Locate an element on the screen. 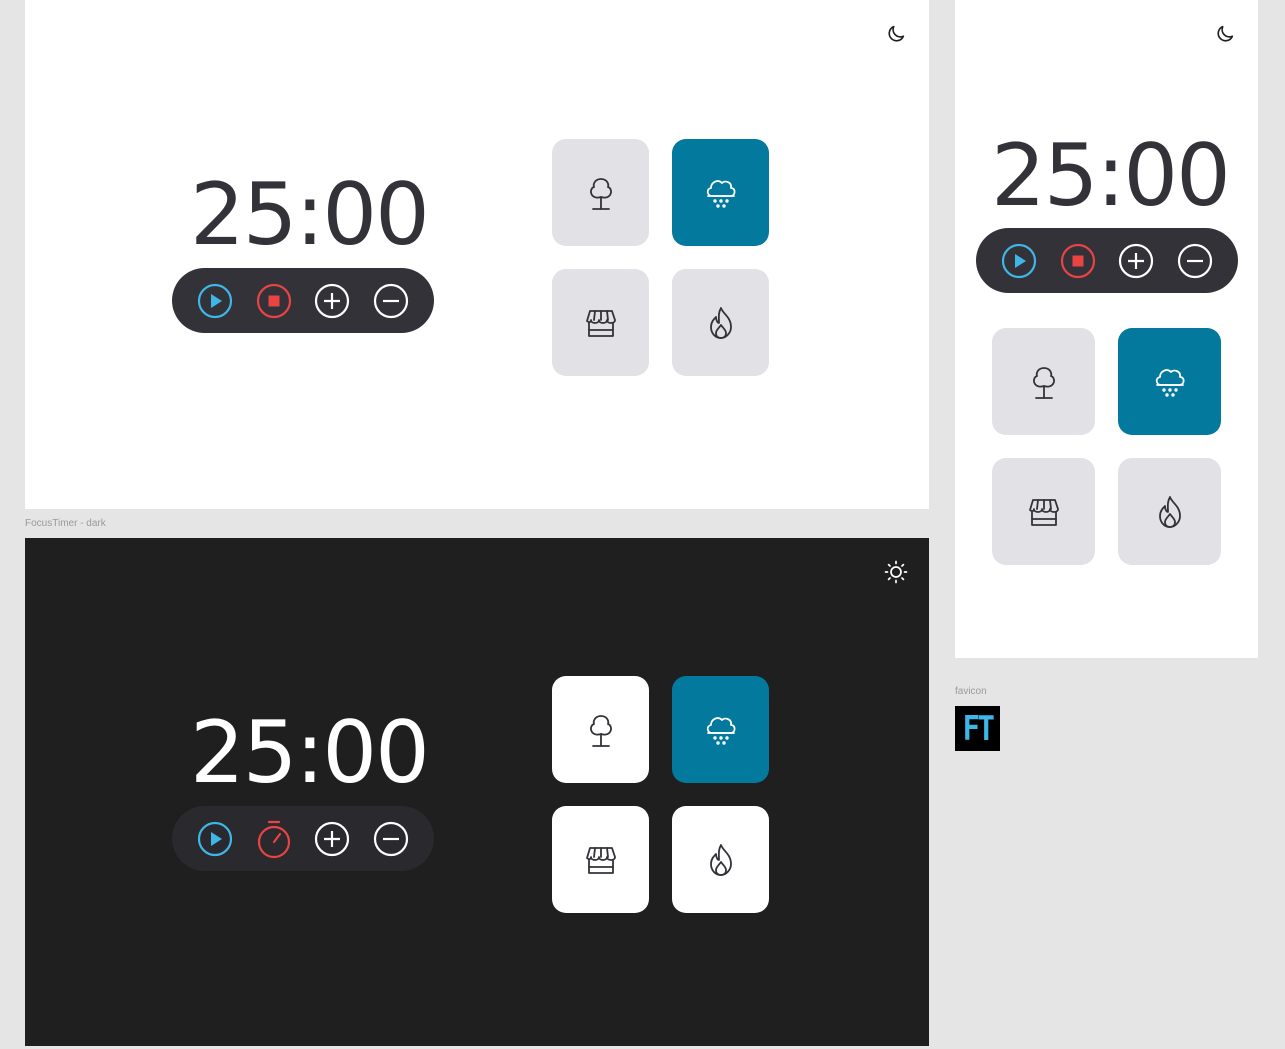  favicon-logo: FT is located at coordinates (977, 728).